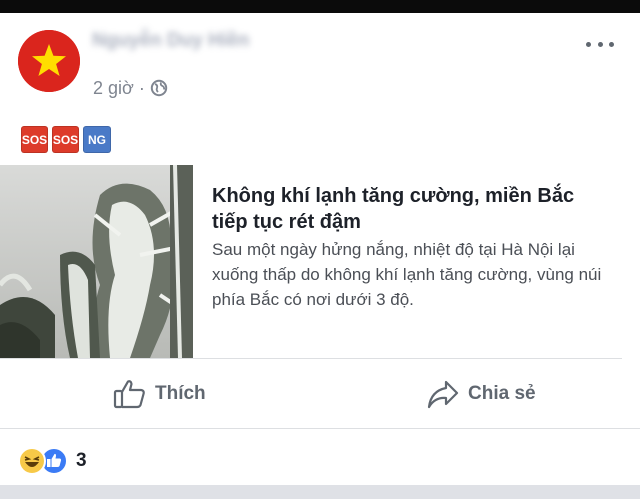 The width and height of the screenshot is (640, 499). Describe the element at coordinates (113, 88) in the screenshot. I see `post-time: 2 giờ` at that location.